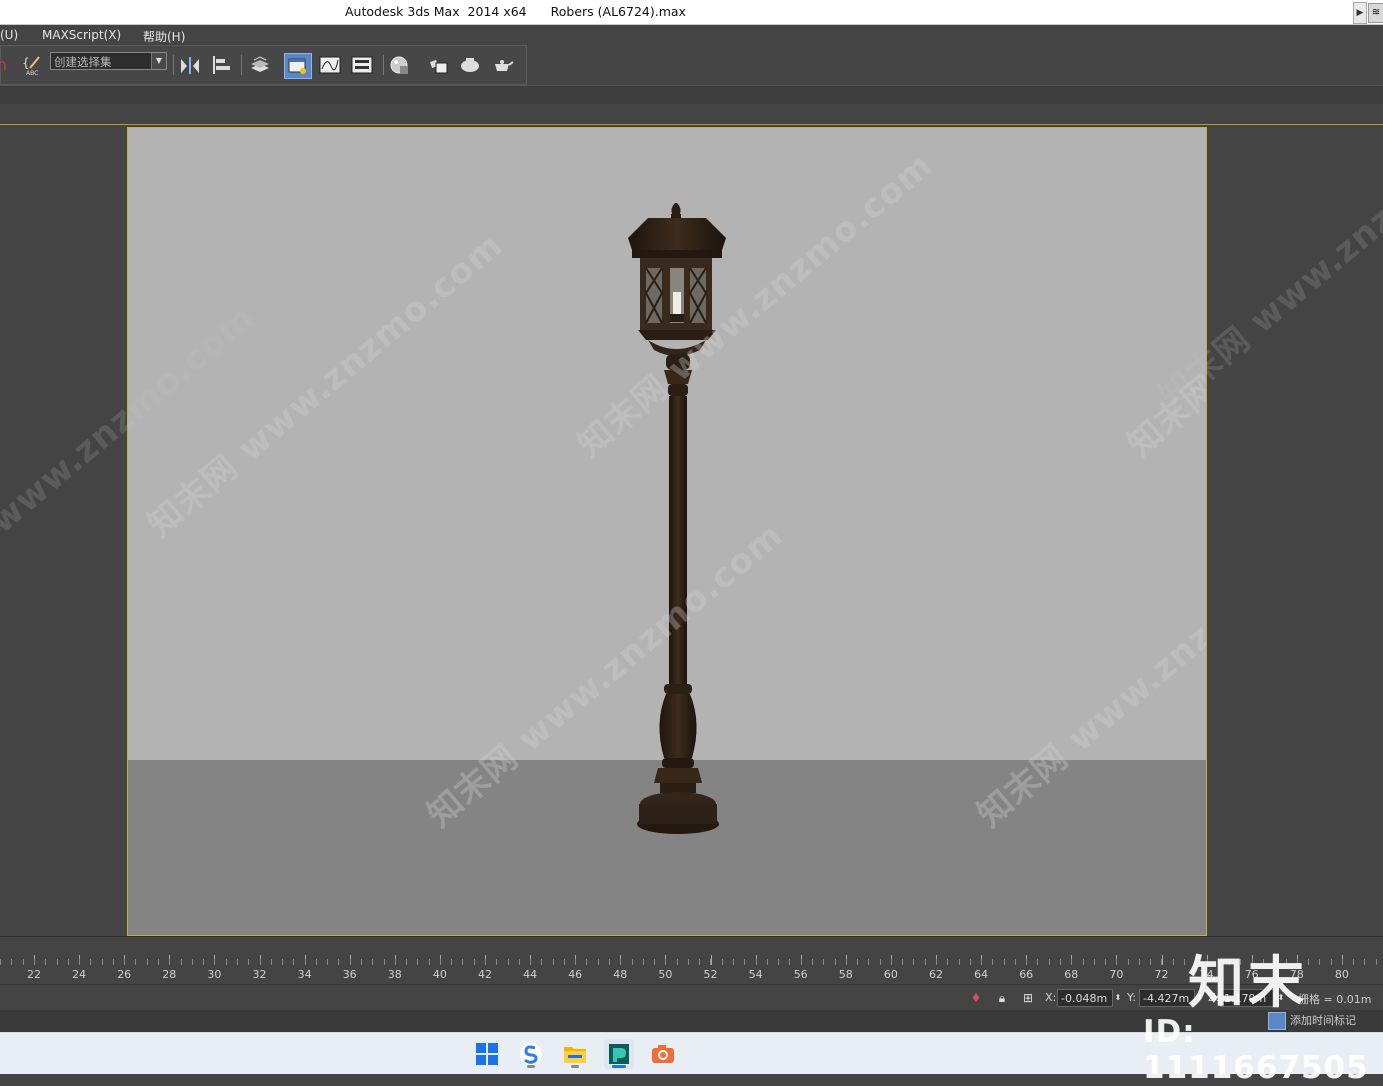 The image size is (1383, 1086). What do you see at coordinates (190, 65) in the screenshot?
I see `mirror-icon` at bounding box center [190, 65].